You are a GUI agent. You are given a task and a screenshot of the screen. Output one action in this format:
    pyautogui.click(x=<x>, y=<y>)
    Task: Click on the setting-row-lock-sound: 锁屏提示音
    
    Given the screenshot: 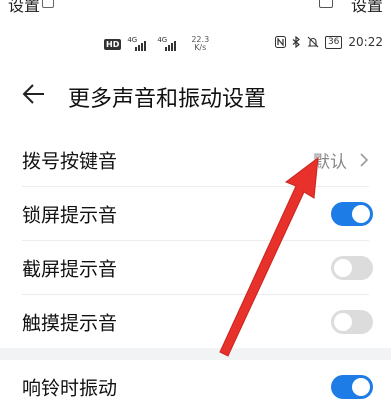 What is the action you would take?
    pyautogui.click(x=195, y=214)
    